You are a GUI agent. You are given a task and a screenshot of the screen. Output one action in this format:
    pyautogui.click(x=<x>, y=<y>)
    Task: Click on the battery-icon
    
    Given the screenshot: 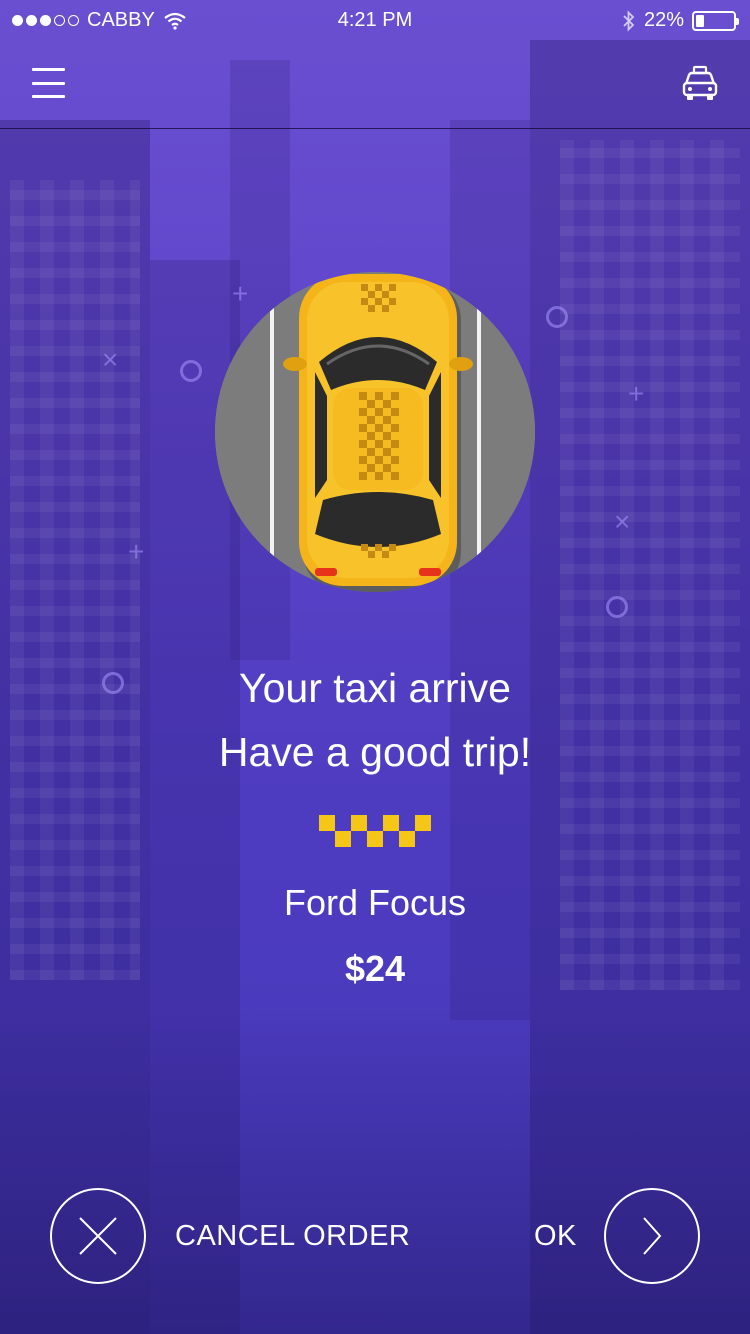 What is the action you would take?
    pyautogui.click(x=715, y=20)
    